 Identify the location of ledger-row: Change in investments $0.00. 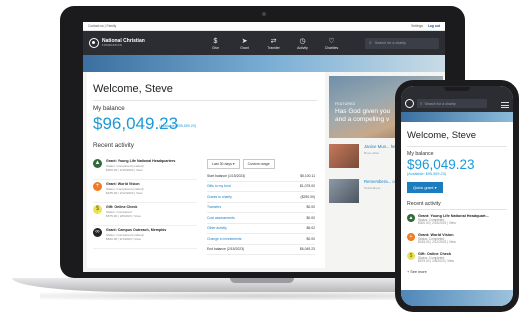
(261, 239).